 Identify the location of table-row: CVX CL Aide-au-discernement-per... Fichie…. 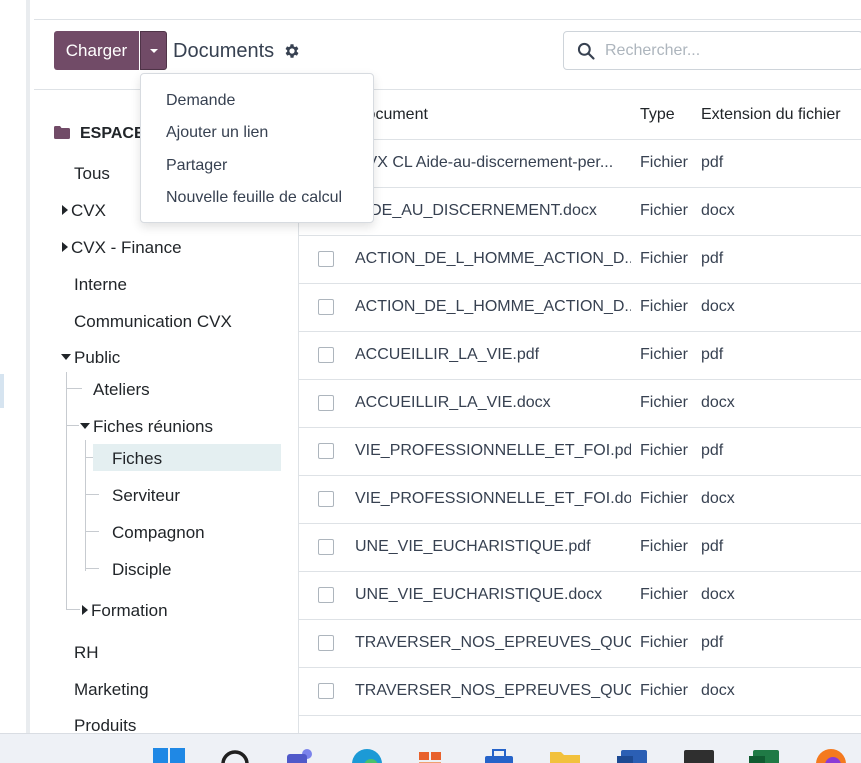
(580, 164).